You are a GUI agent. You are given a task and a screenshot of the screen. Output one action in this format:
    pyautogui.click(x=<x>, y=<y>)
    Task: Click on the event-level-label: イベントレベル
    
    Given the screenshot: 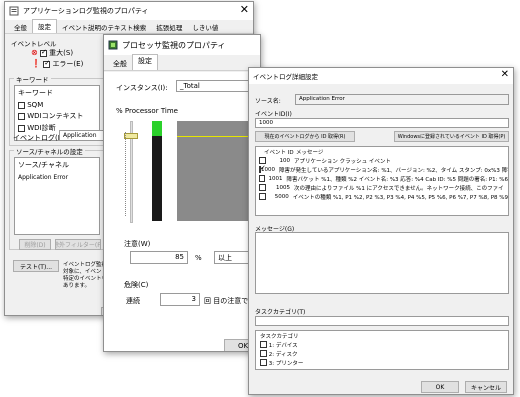 What is the action you would take?
    pyautogui.click(x=34, y=44)
    